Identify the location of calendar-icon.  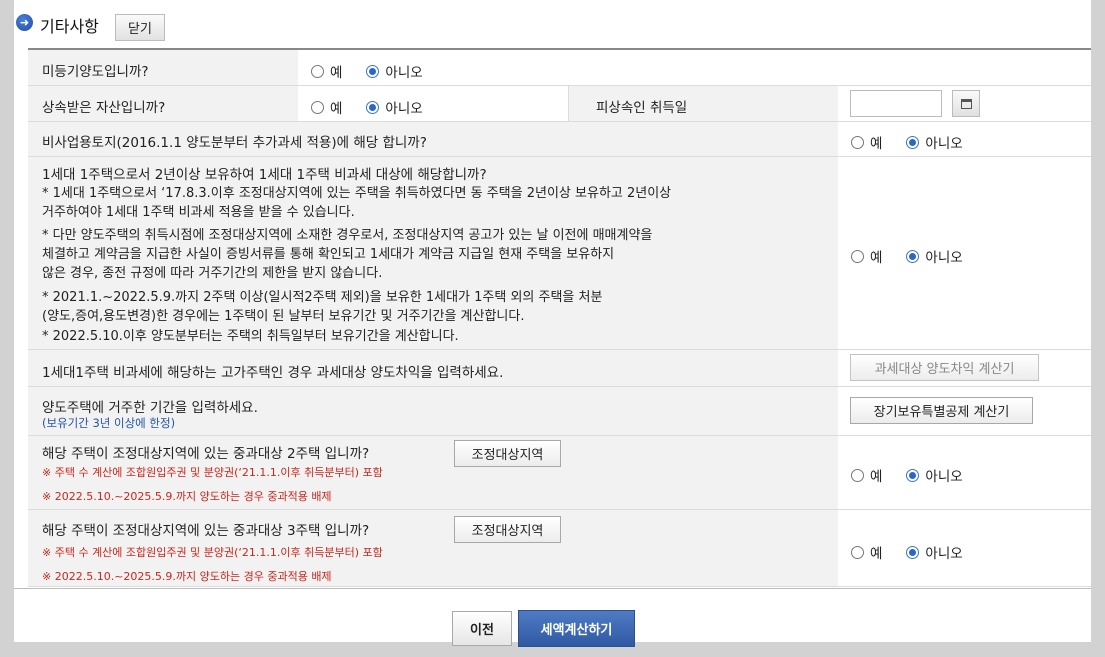
(966, 104).